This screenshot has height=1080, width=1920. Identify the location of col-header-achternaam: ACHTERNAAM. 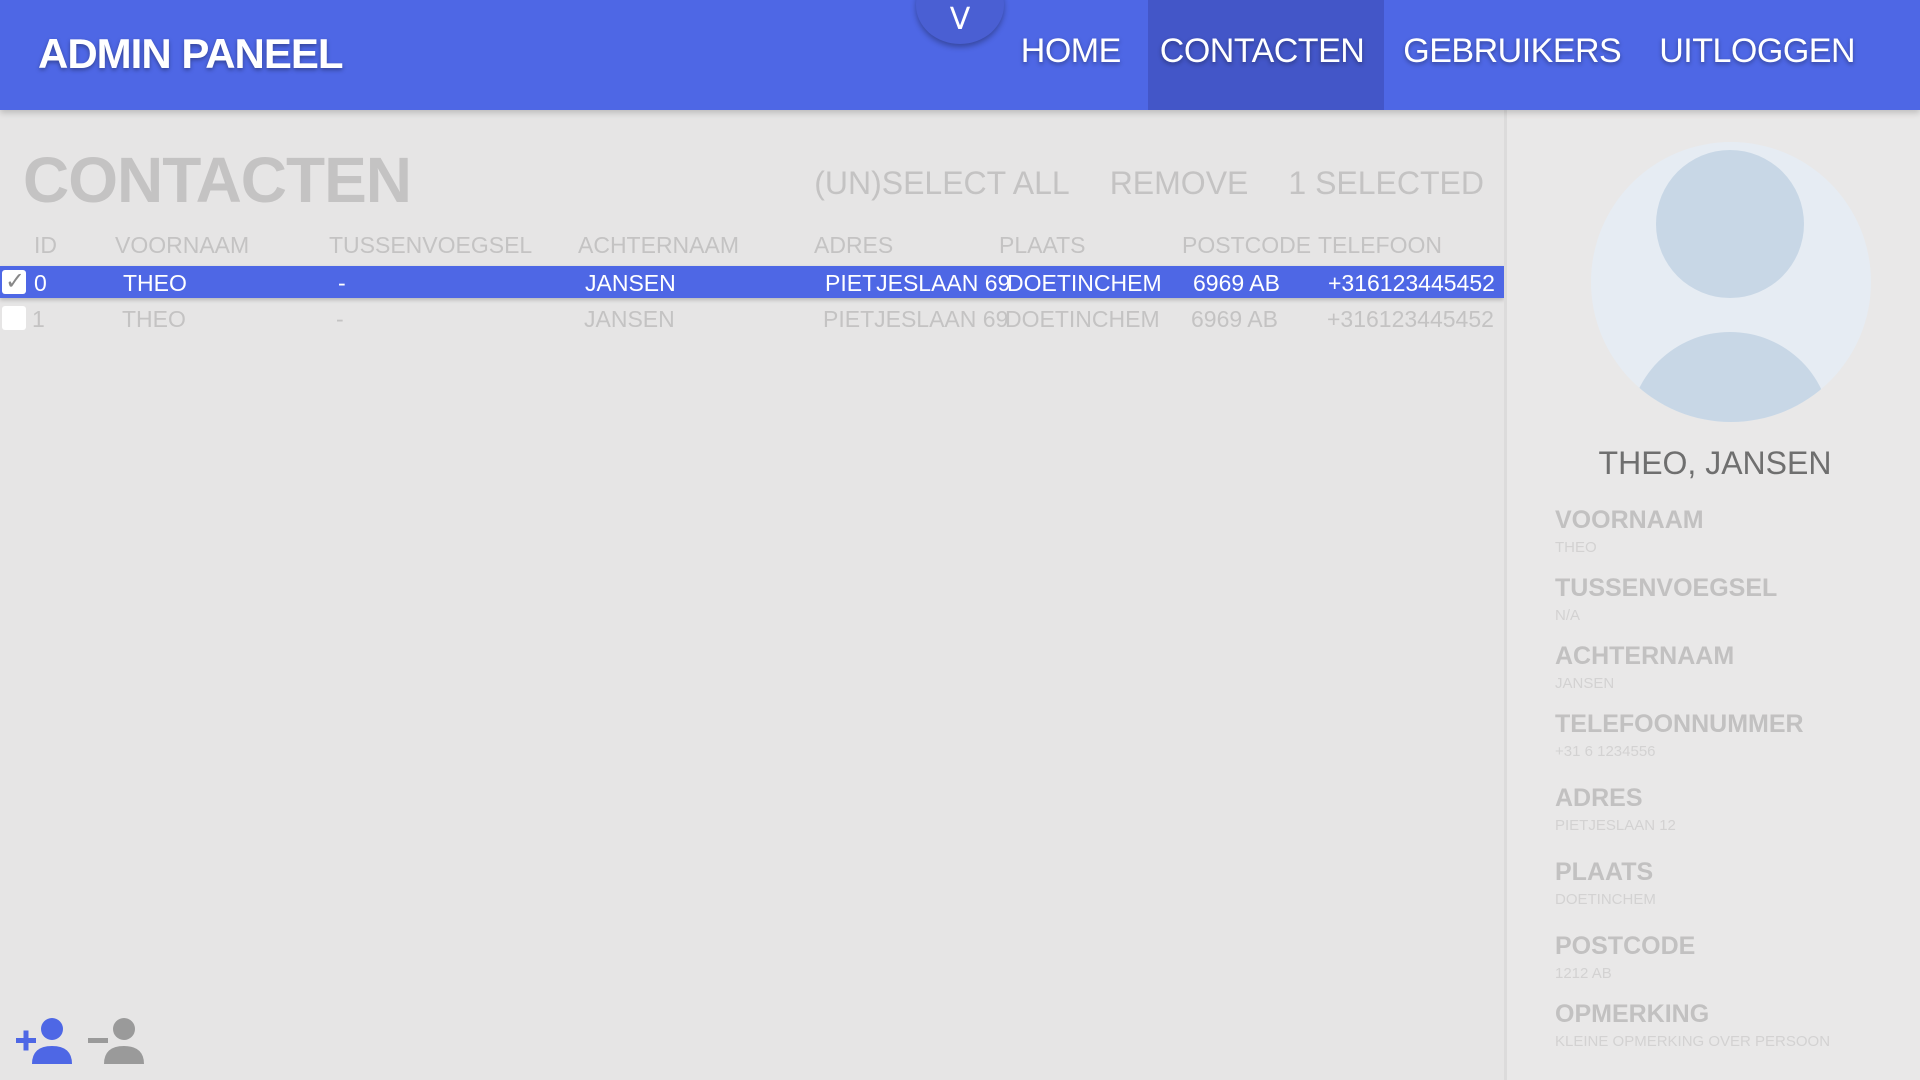
(658, 245).